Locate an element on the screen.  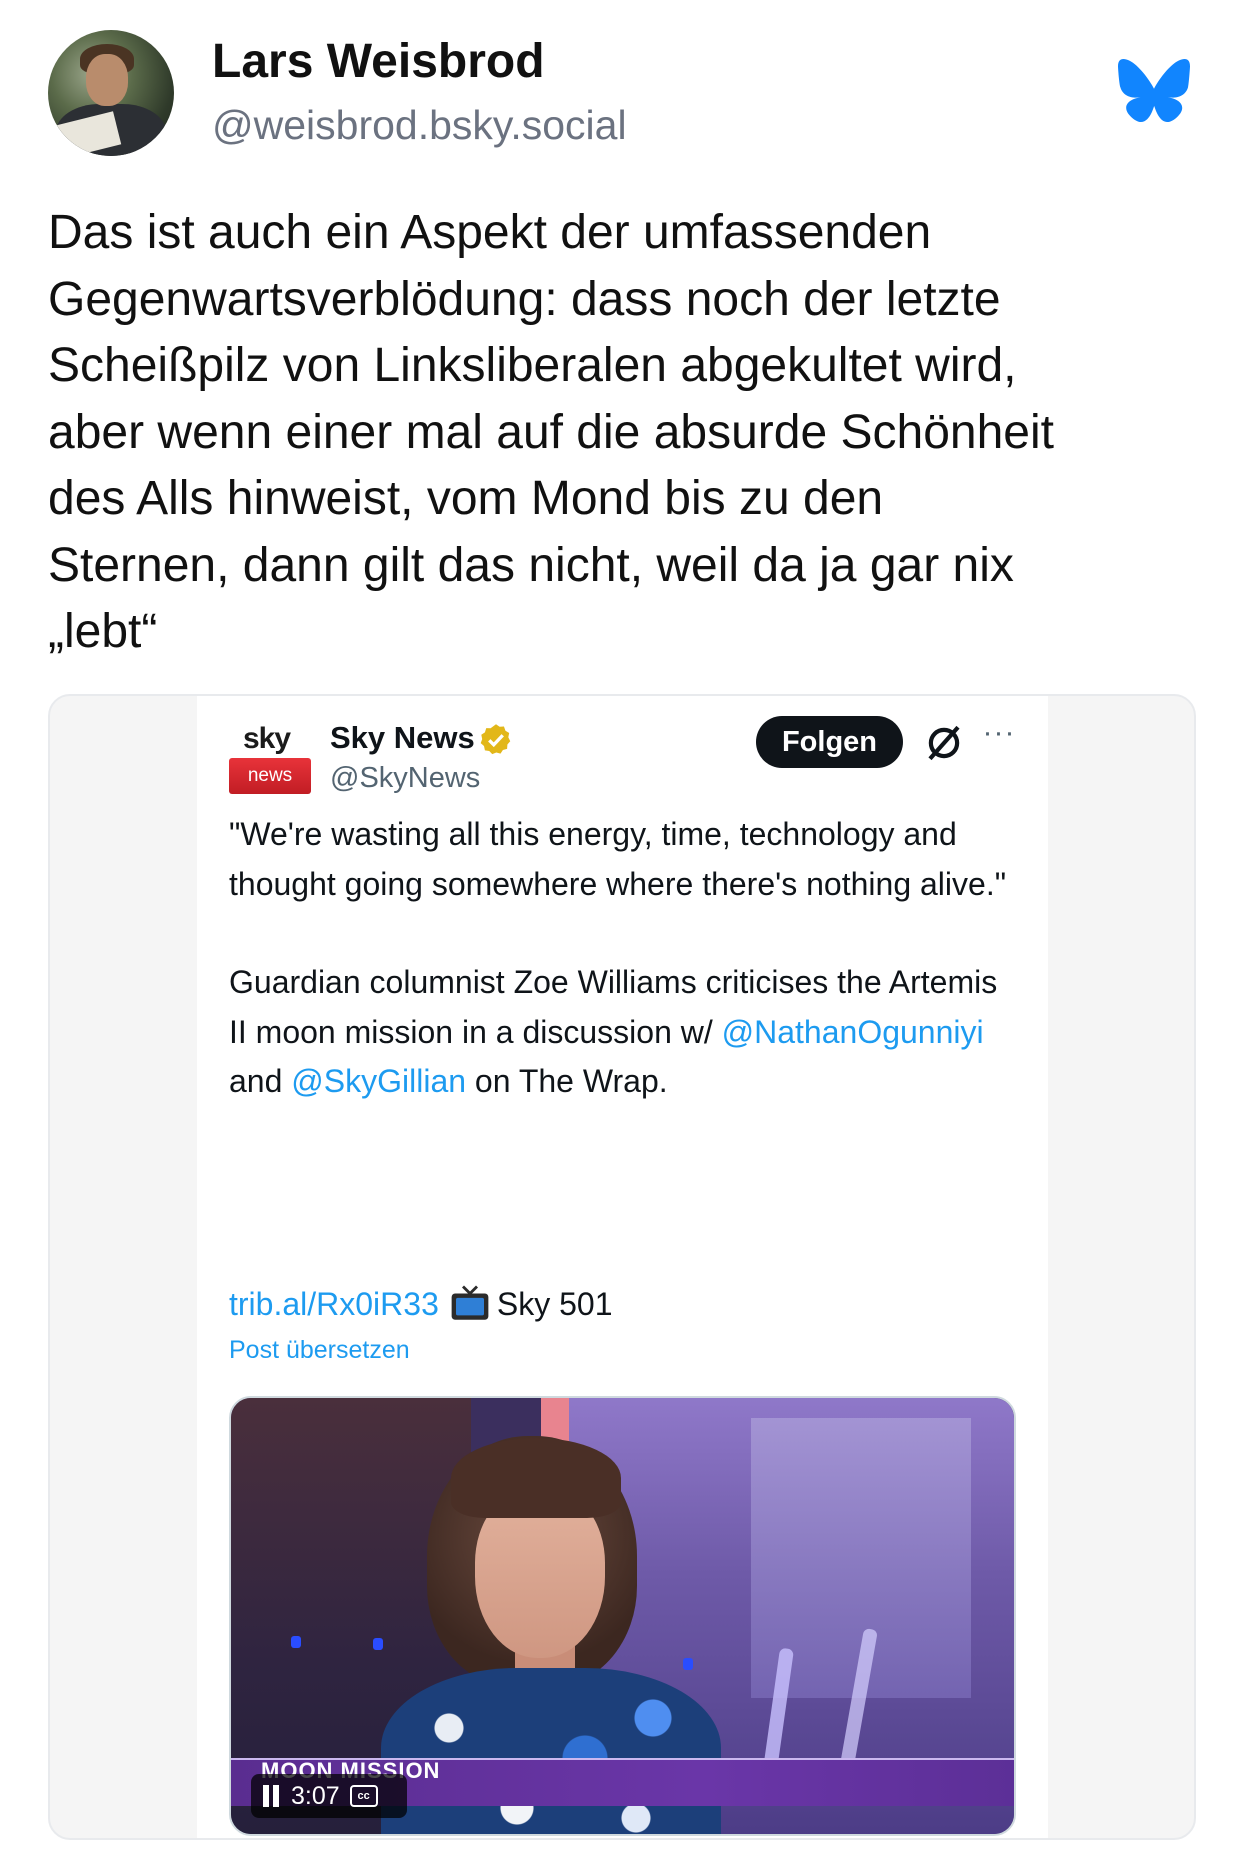
video-controls: 3:07 cc is located at coordinates (329, 1796).